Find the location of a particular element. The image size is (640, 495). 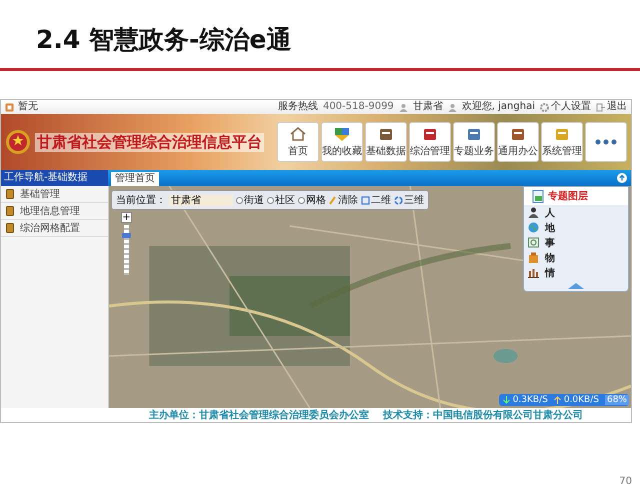

layer-item: 事 is located at coordinates (576, 242).